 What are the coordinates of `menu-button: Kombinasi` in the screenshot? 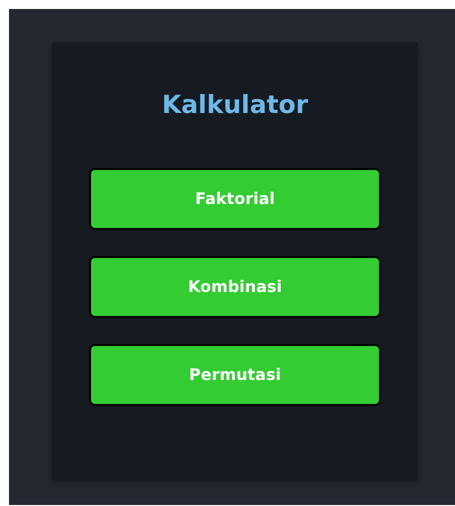 It's located at (235, 287).